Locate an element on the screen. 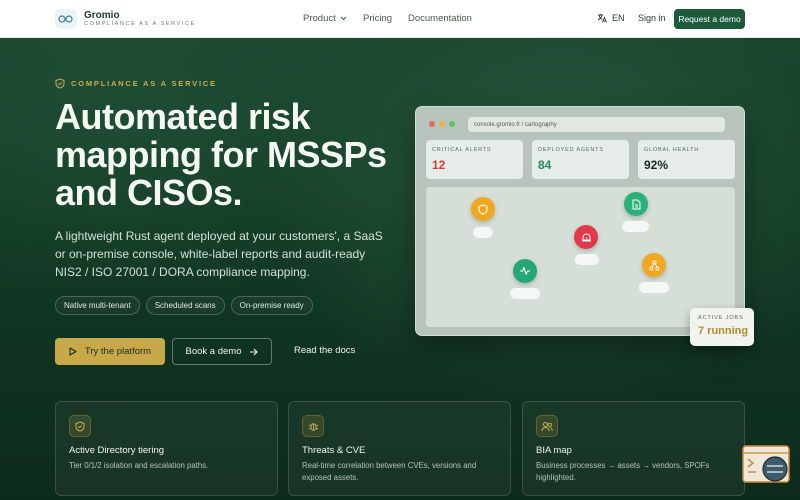  language-switcher: EN is located at coordinates (611, 18).